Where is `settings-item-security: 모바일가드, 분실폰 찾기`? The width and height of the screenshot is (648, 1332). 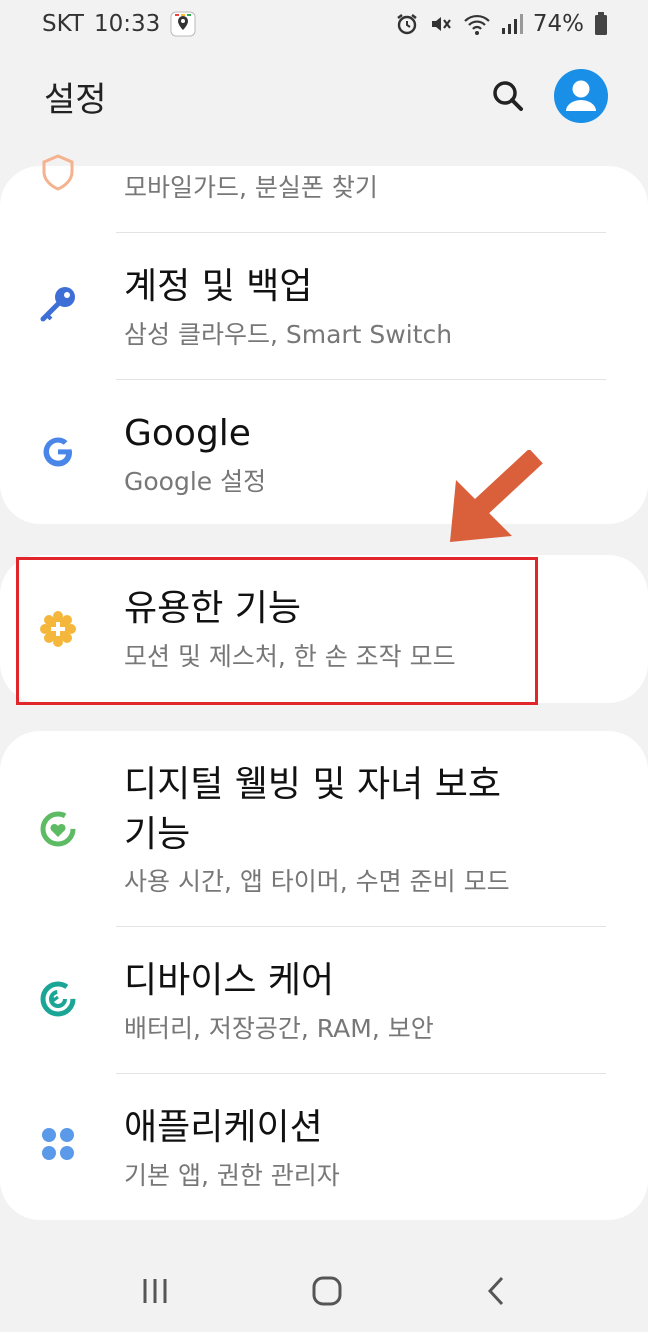 settings-item-security: 모바일가드, 분실폰 찾기 is located at coordinates (324, 193).